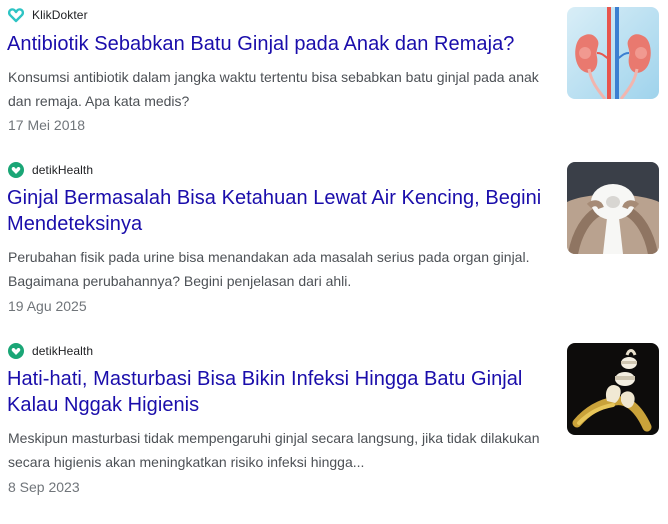 The image size is (668, 524). Describe the element at coordinates (16, 15) in the screenshot. I see `klikdokter-heart-icon` at that location.